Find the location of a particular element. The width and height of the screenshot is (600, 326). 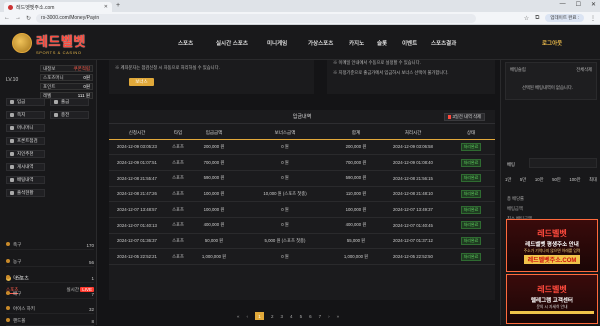

bet-quick-max: 최대 is located at coordinates (593, 180).